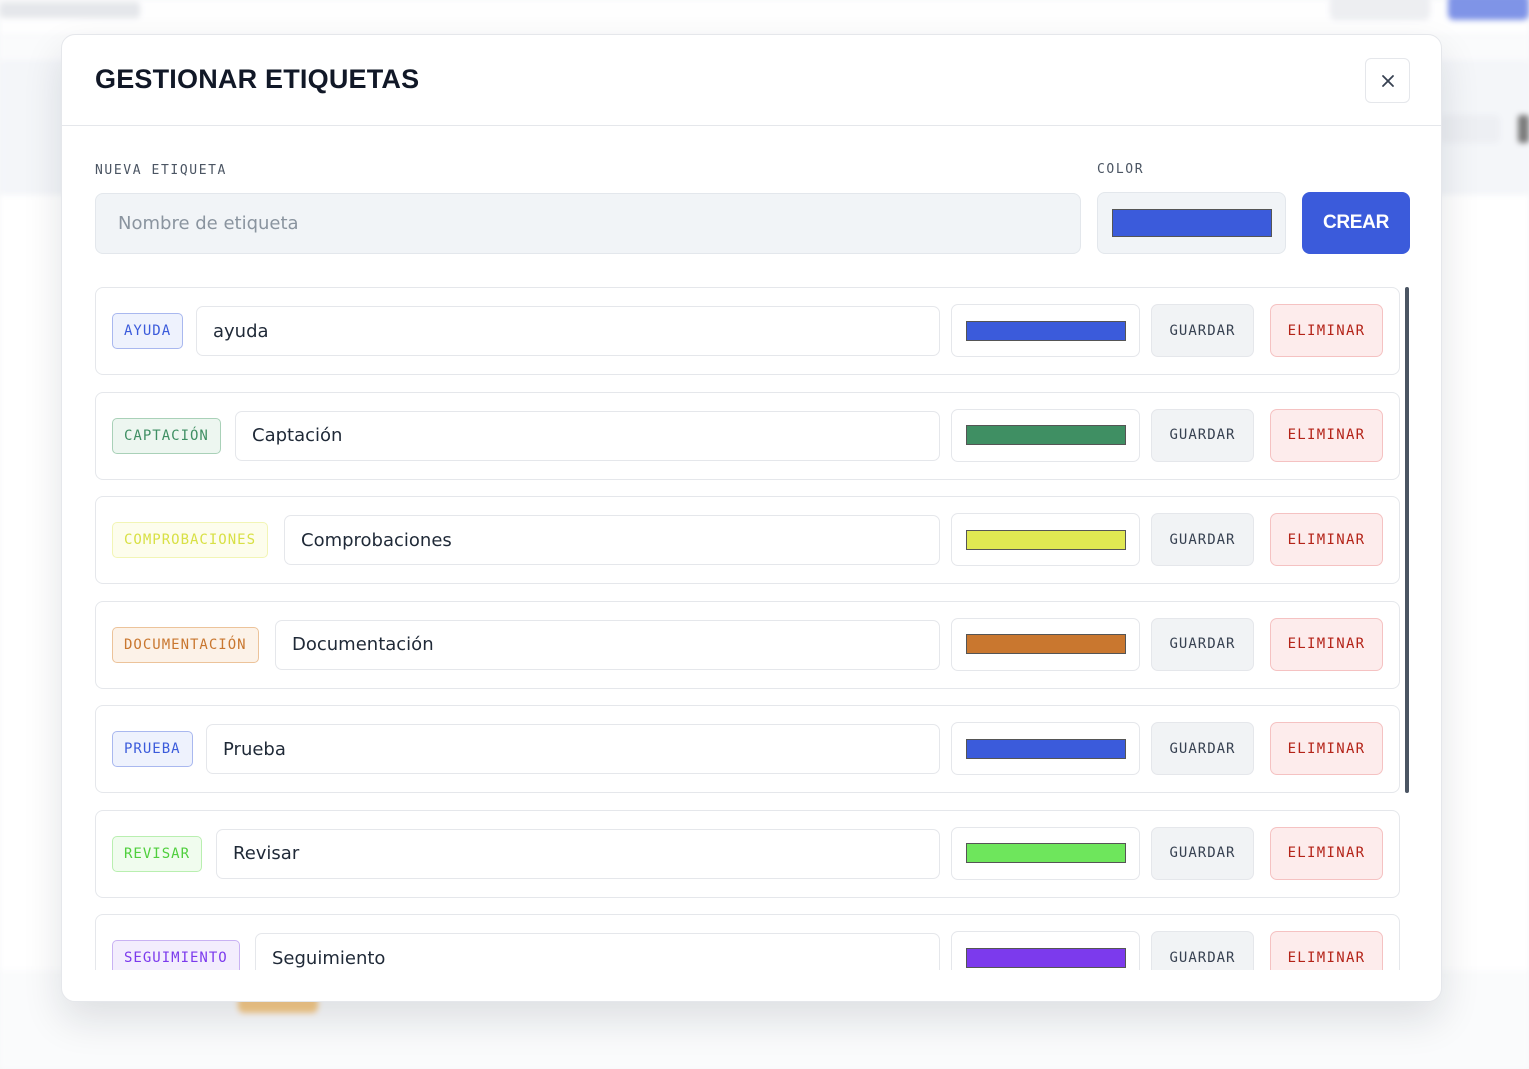 This screenshot has height=1069, width=1529. Describe the element at coordinates (185, 644) in the screenshot. I see `tag-badge: DOCUMENTACIÓN` at that location.